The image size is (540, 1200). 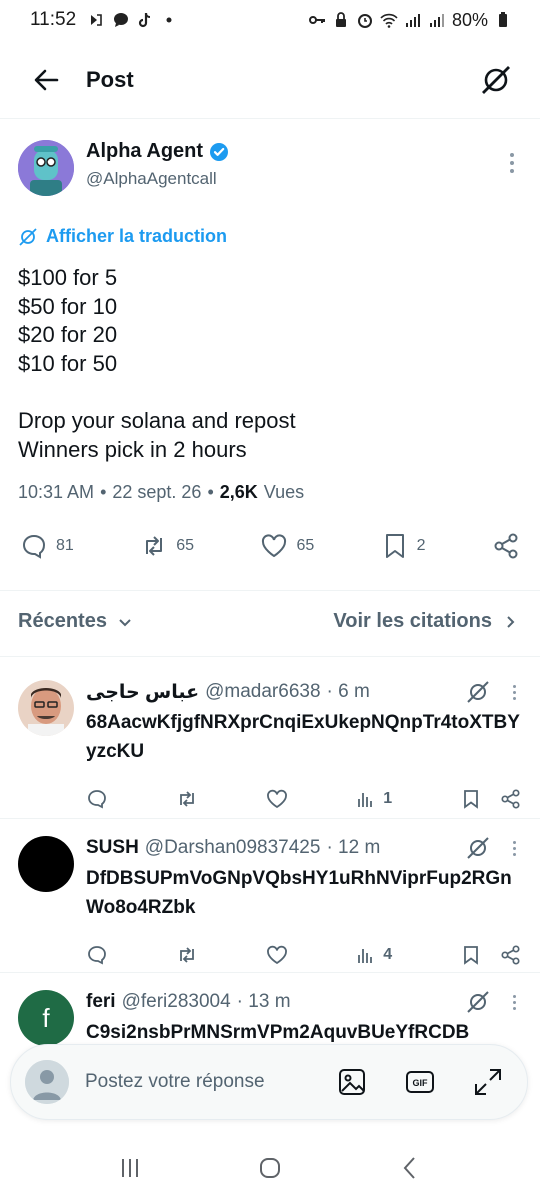 I want to click on tiktok-icon, so click(x=145, y=20).